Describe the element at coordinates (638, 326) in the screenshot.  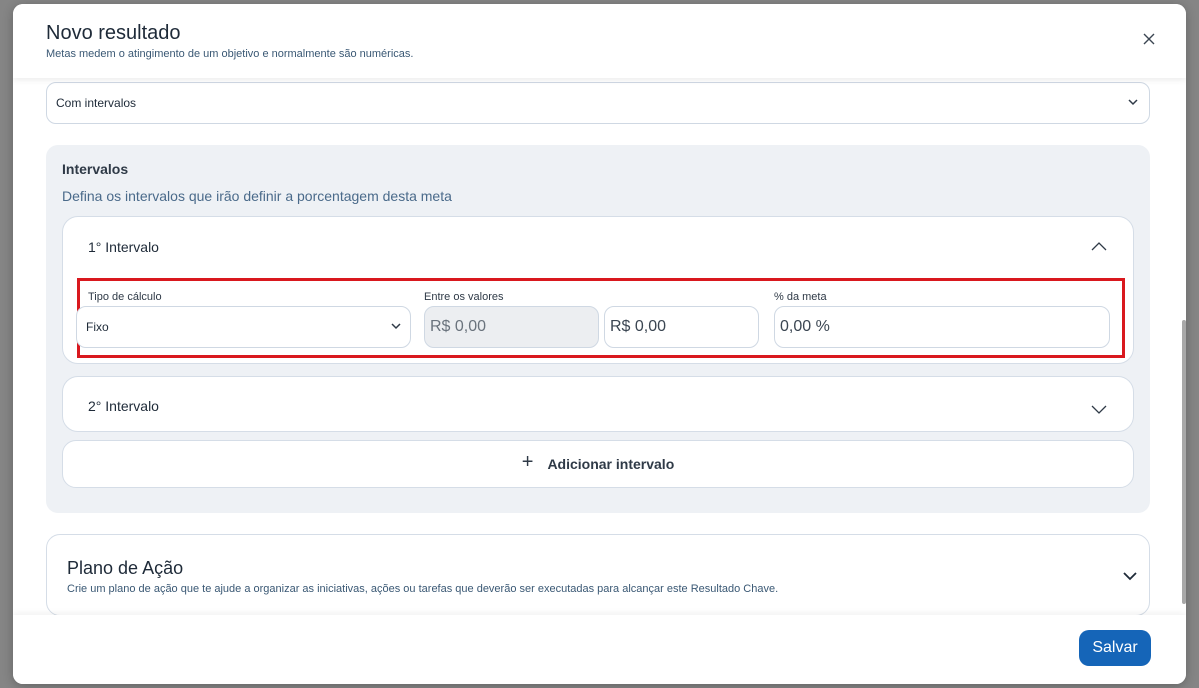
I see `to-value-text: R$ 0,00` at that location.